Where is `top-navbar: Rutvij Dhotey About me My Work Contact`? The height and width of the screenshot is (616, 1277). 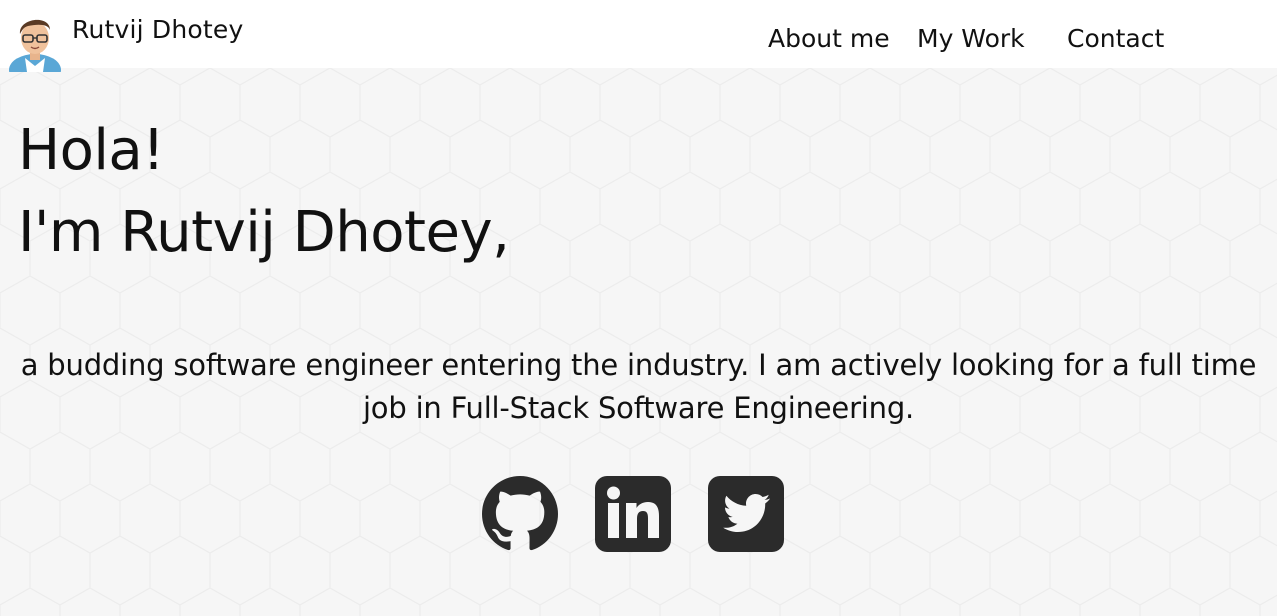 top-navbar: Rutvij Dhotey About me My Work Contact is located at coordinates (638, 36).